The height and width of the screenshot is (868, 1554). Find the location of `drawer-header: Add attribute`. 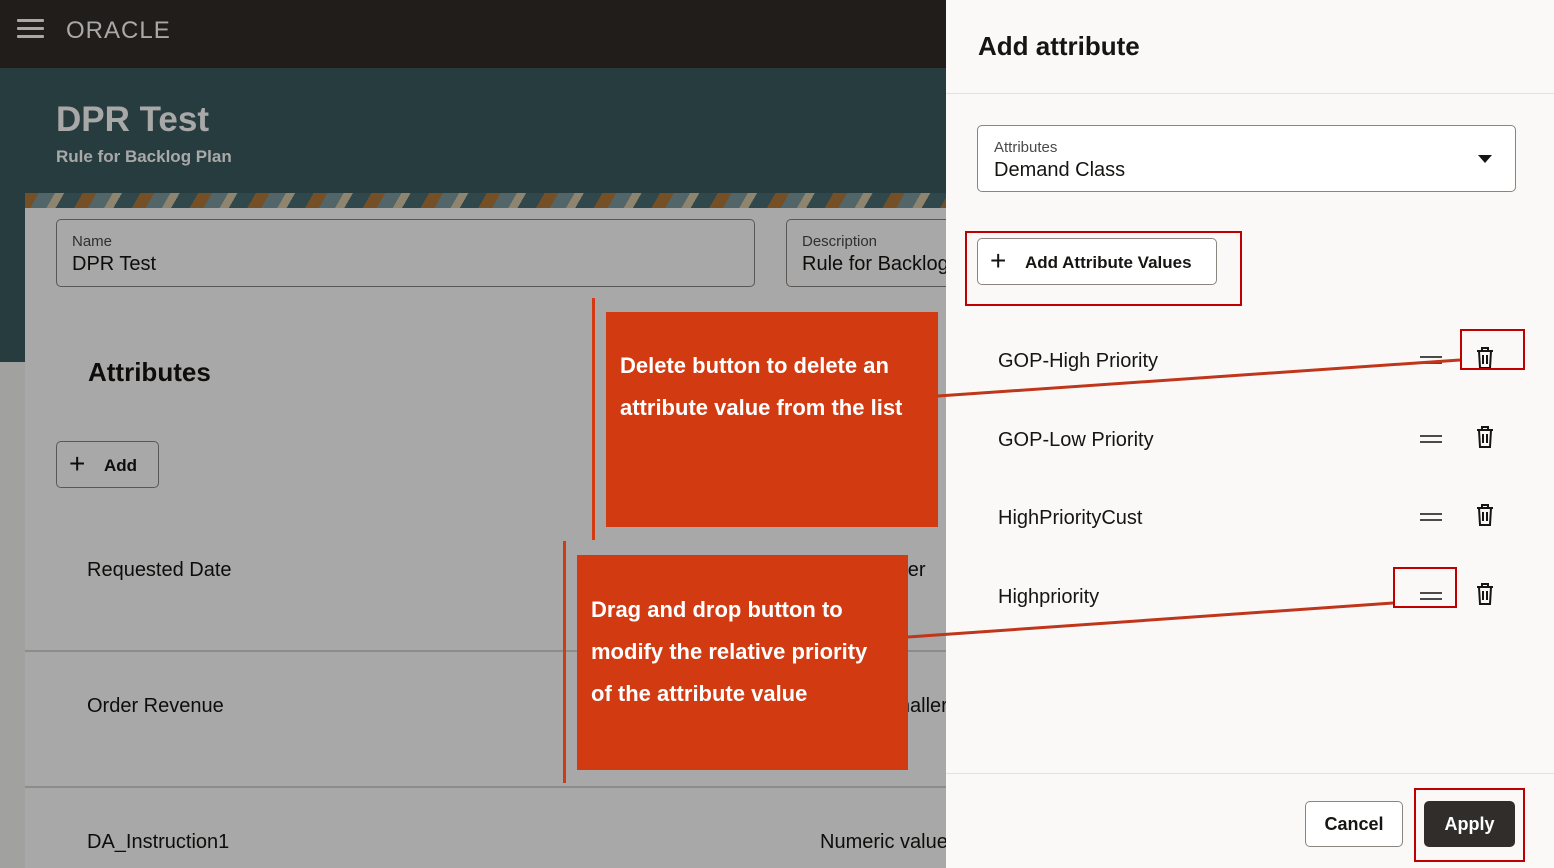

drawer-header: Add attribute is located at coordinates (1250, 47).